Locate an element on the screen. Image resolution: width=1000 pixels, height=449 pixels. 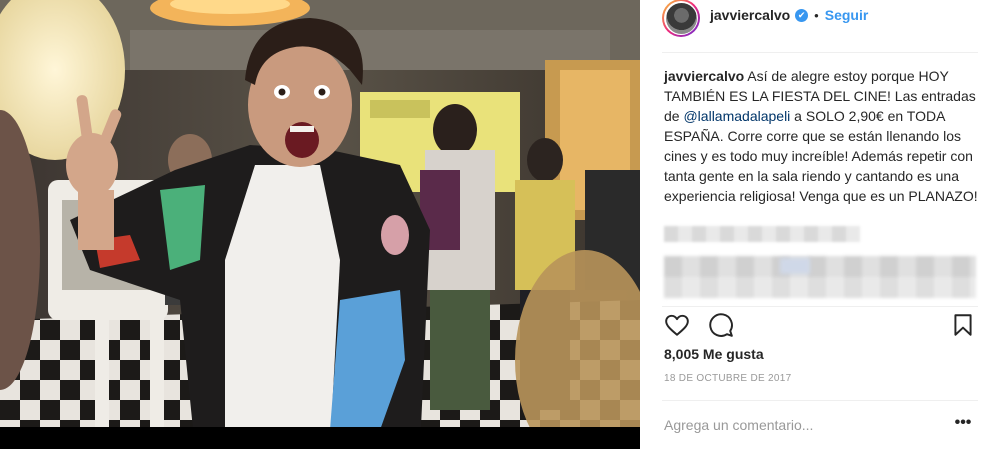
avatar-image is located at coordinates (681, 18).